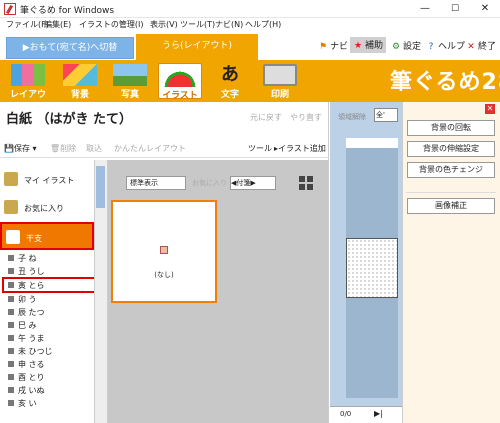  What do you see at coordinates (51, 378) in the screenshot?
I see `list-item: 酉 とり` at bounding box center [51, 378].